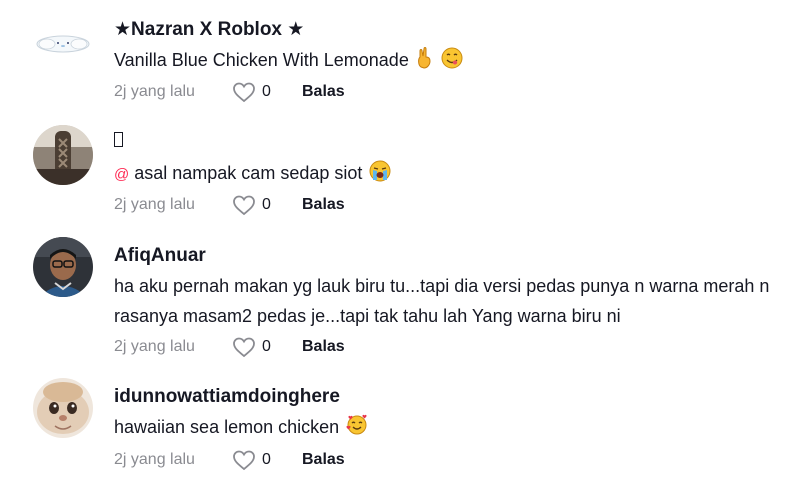  Describe the element at coordinates (425, 62) in the screenshot. I see `crossed-fingers-emoji` at that location.